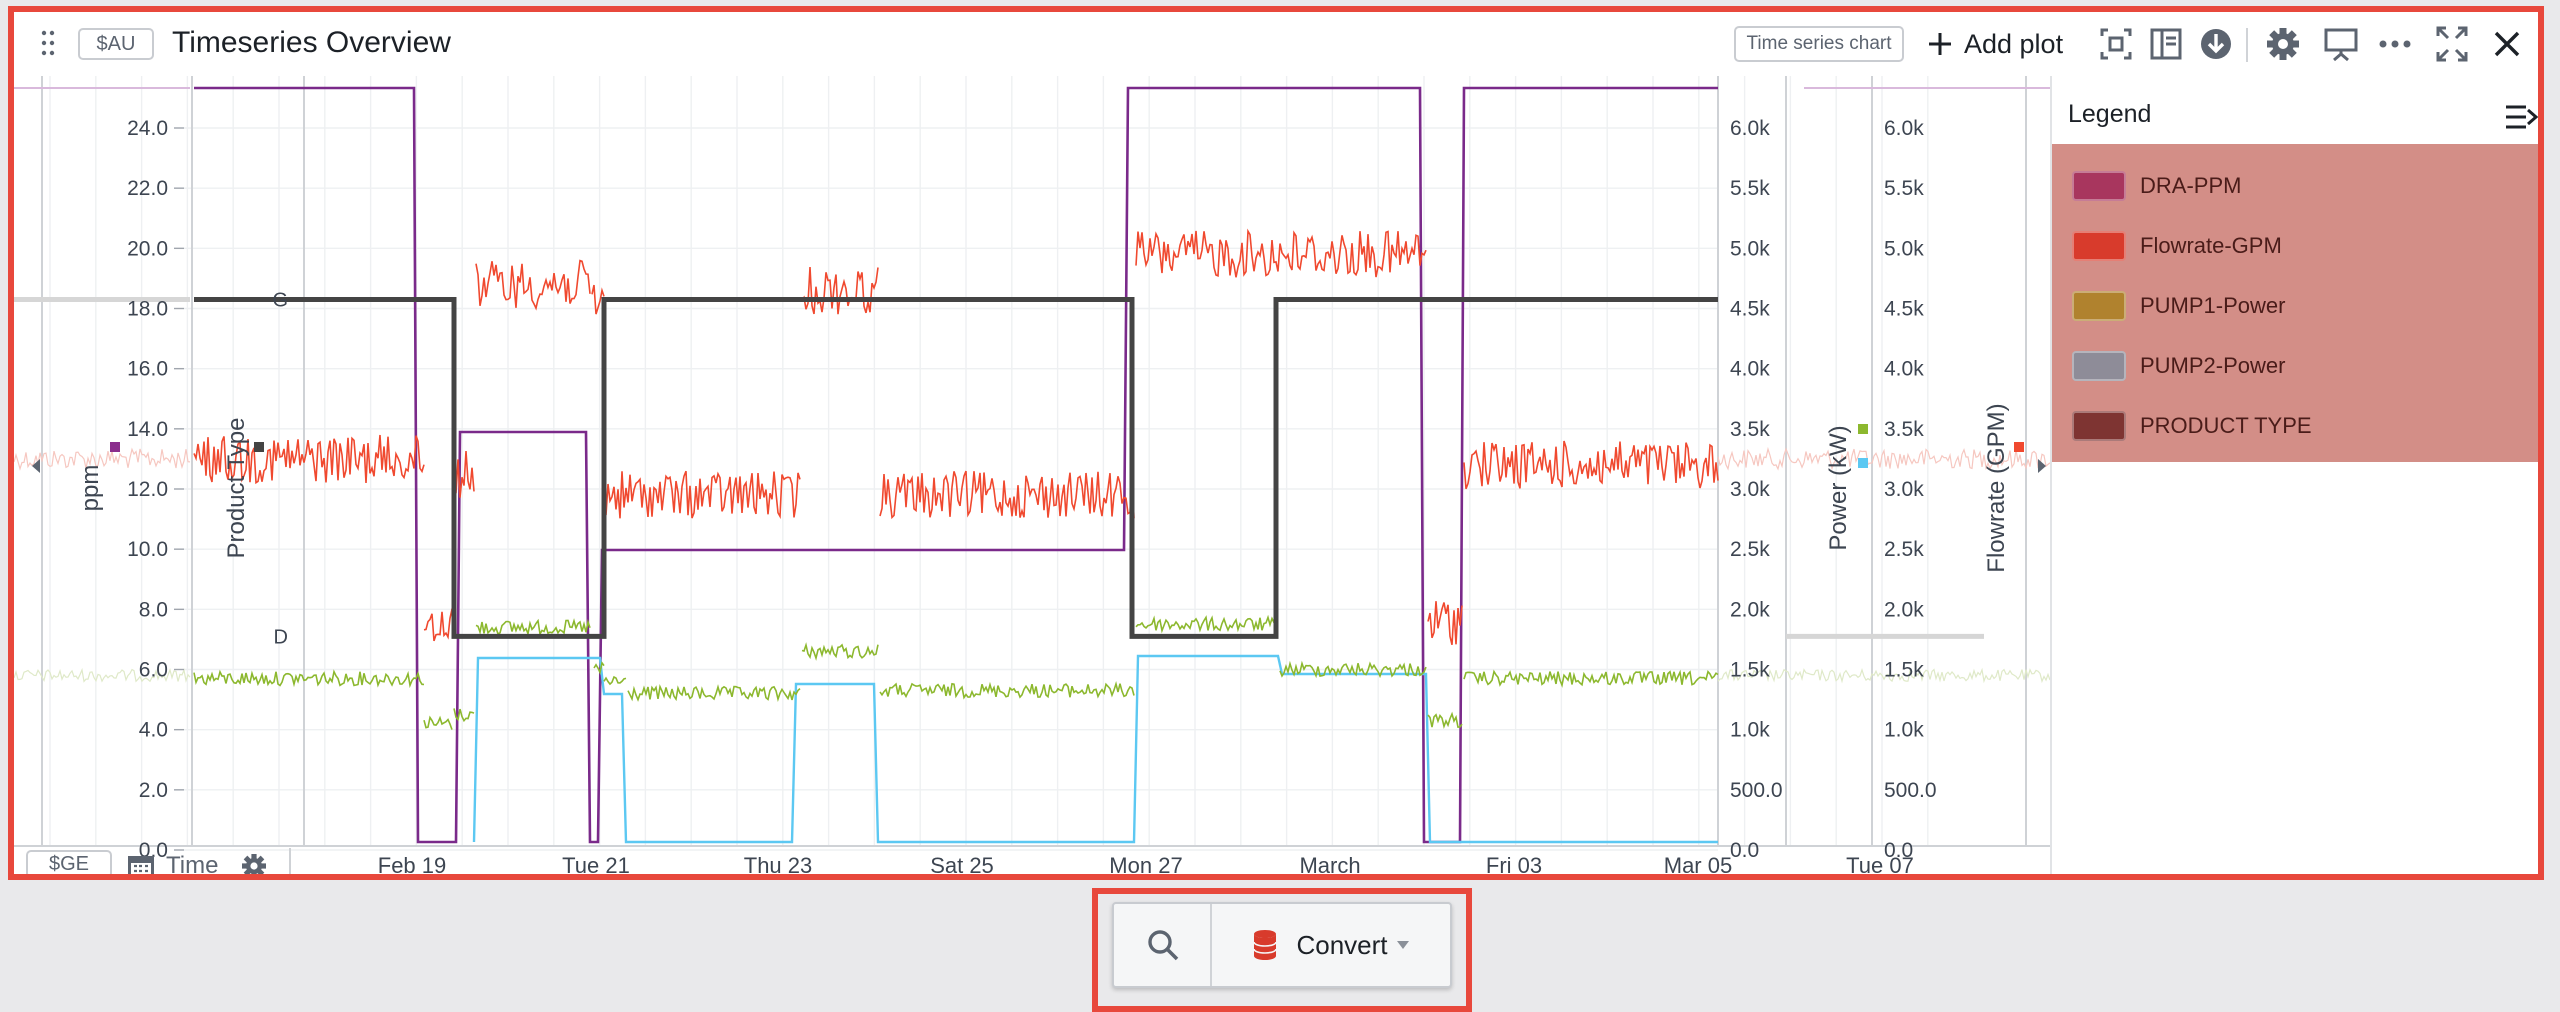 The image size is (2560, 1012). Describe the element at coordinates (1145, 863) in the screenshot. I see `time-tick-label: Mon 27` at that location.